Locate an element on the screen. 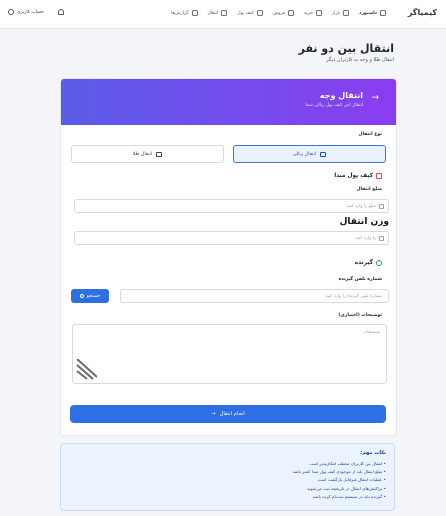  hero-title: انتقال وجه is located at coordinates (341, 95).